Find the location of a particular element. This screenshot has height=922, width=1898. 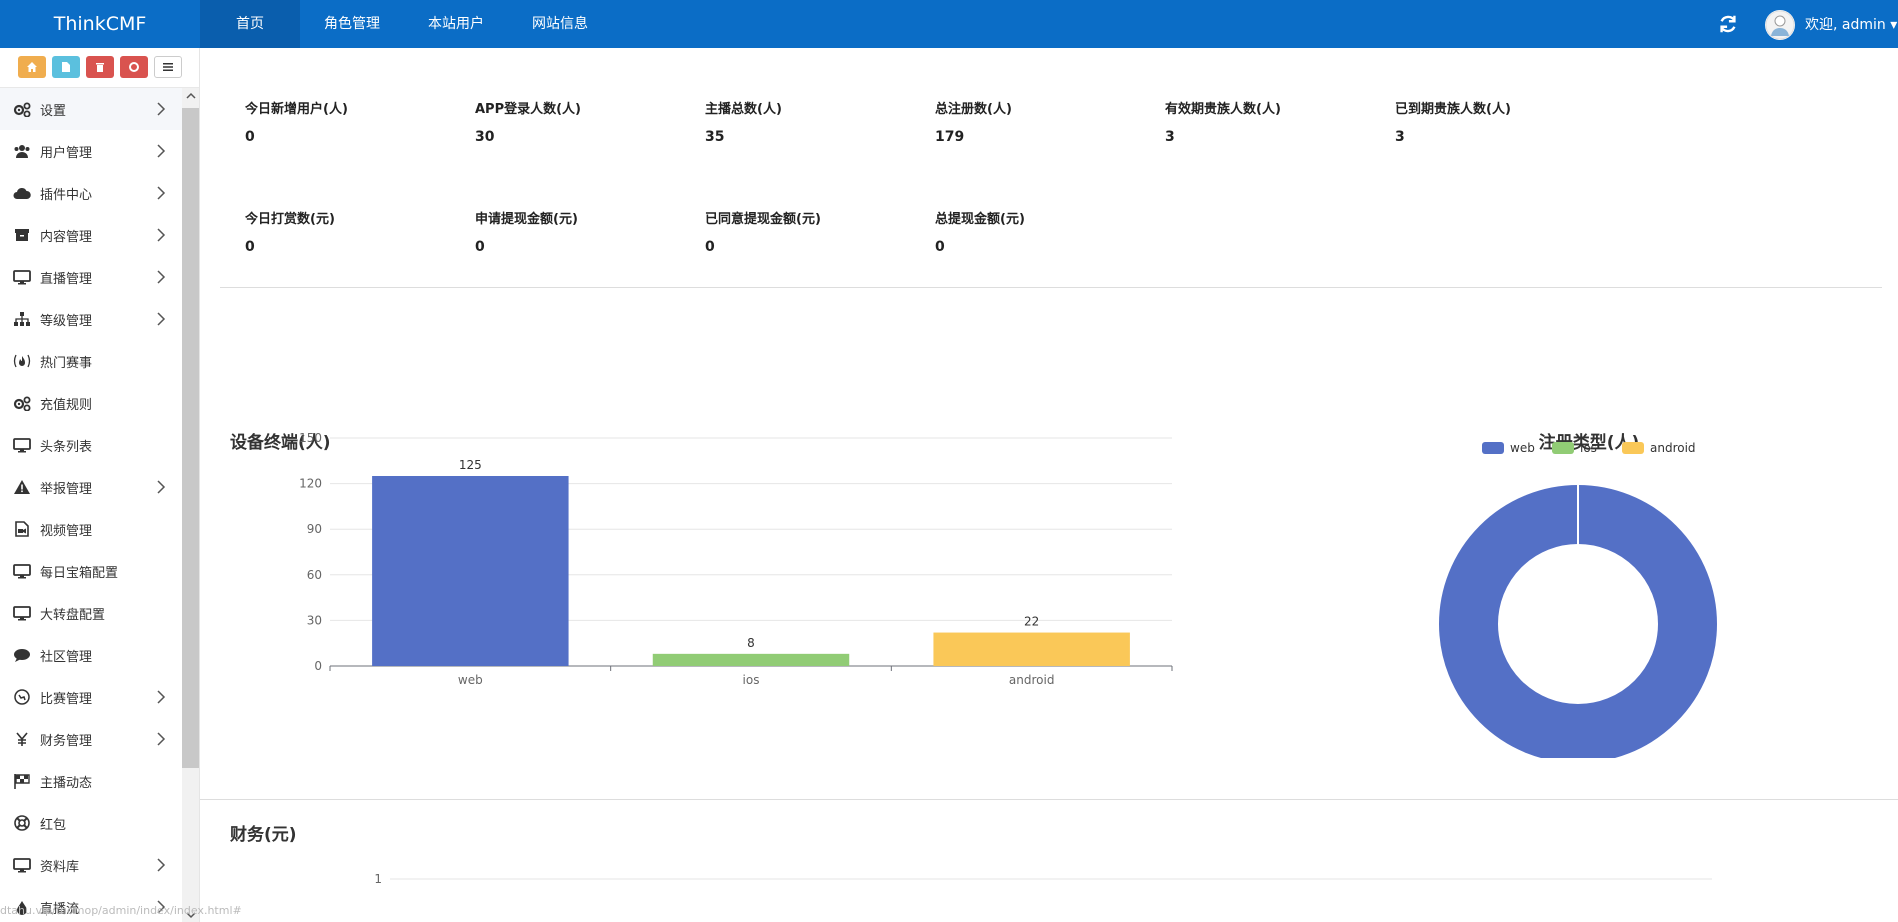

register-pie-chart: web ios android is located at coordinates (1578, 599).